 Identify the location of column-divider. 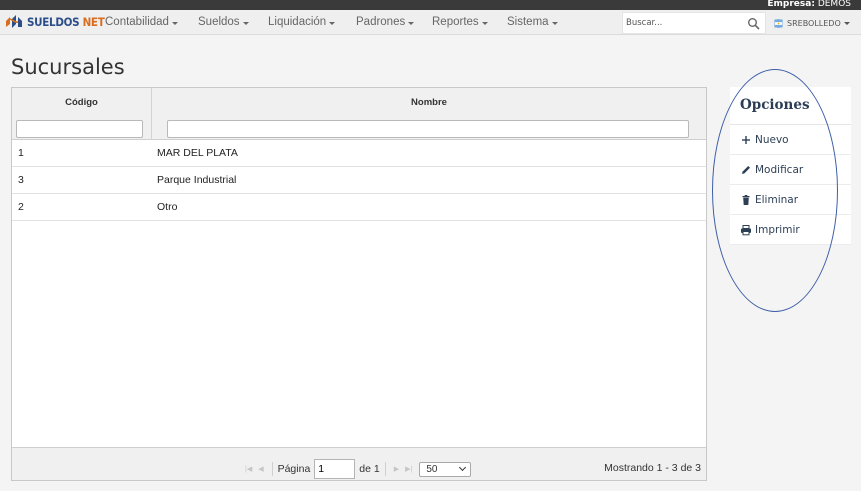
(151, 114).